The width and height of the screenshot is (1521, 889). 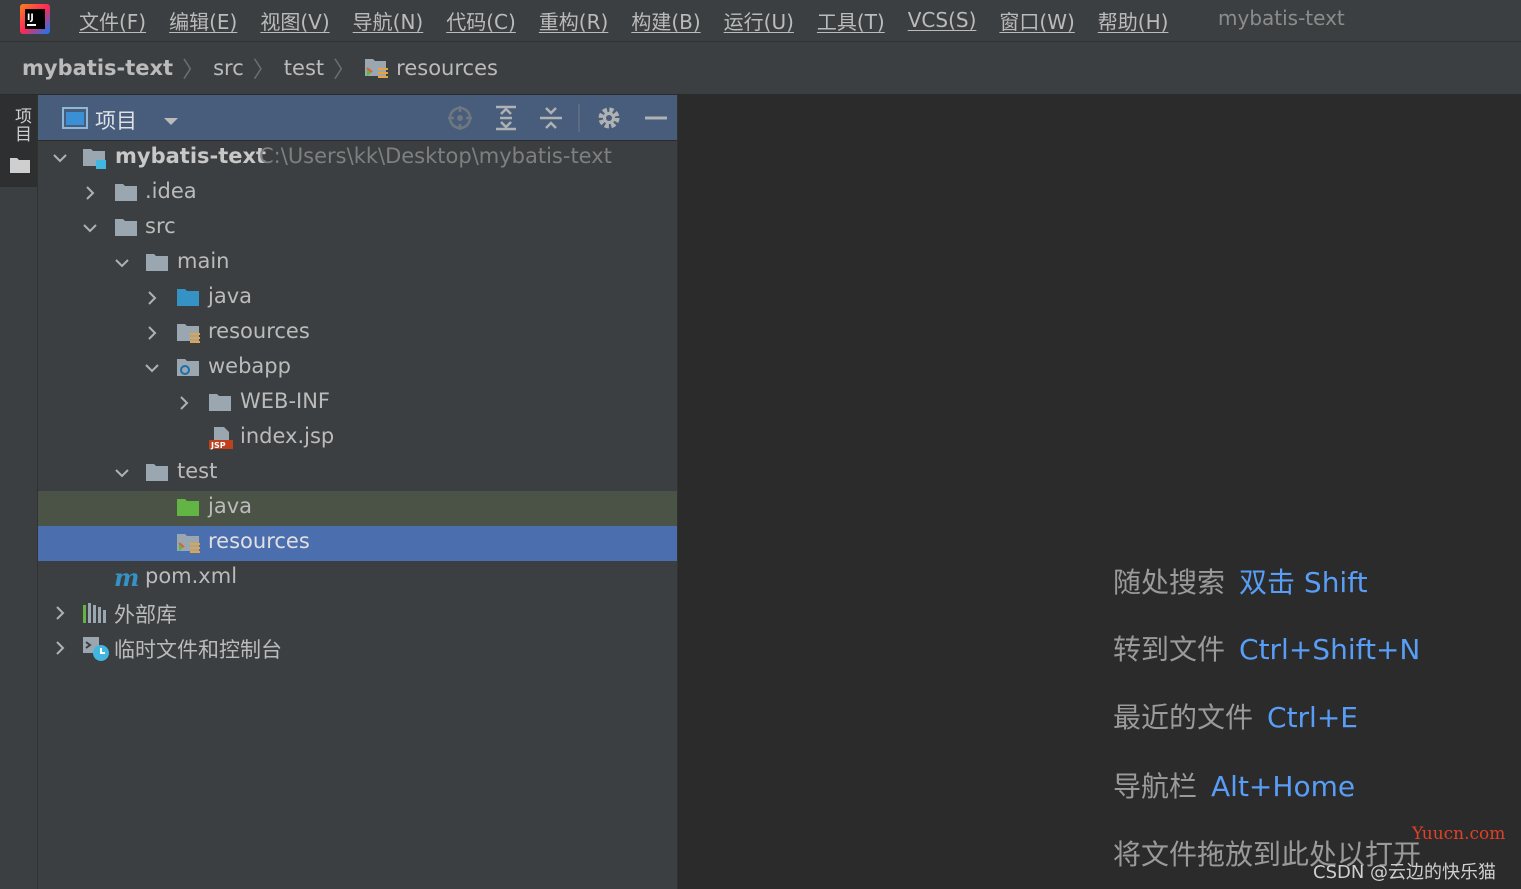 What do you see at coordinates (1183, 717) in the screenshot?
I see `hint-label: 最近的文件` at bounding box center [1183, 717].